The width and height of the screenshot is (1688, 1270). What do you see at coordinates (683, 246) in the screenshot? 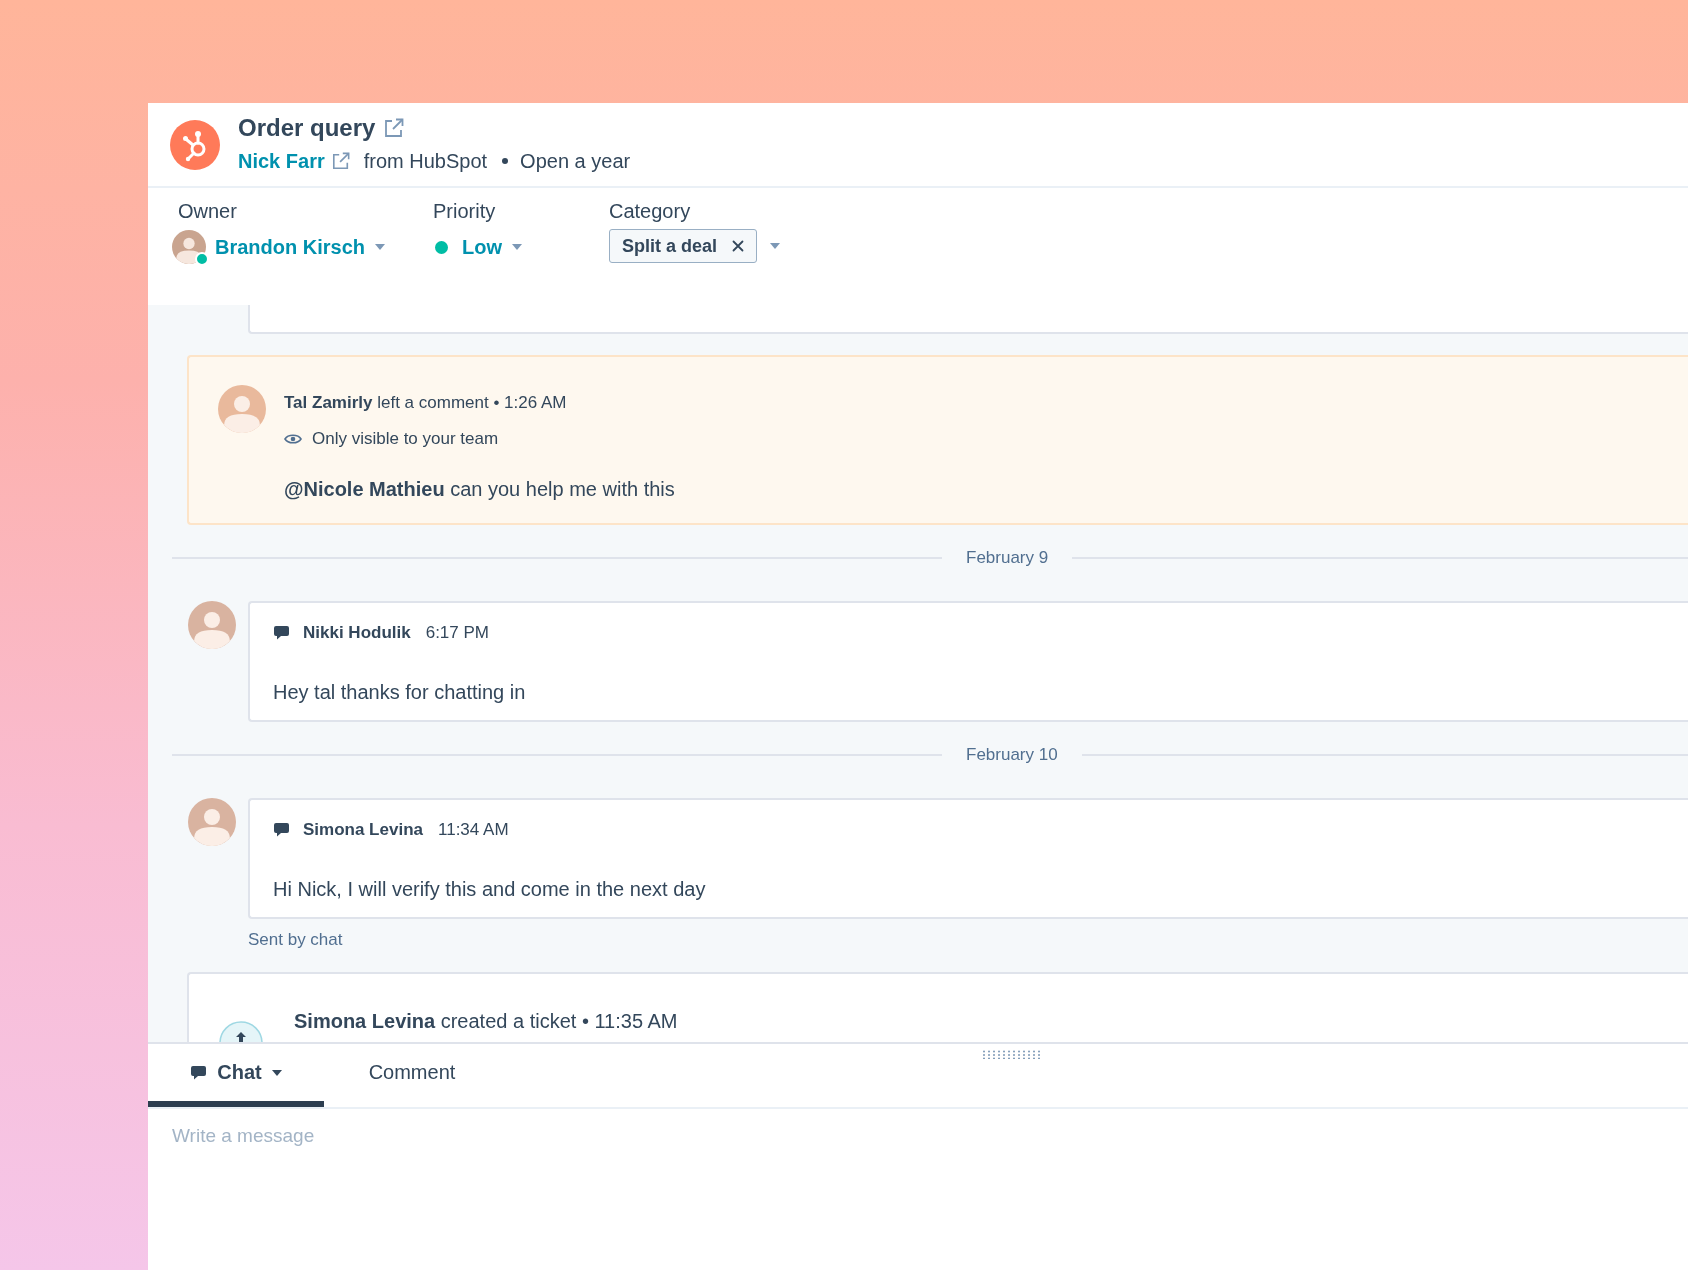
I see `category-tag: Split a deal` at bounding box center [683, 246].